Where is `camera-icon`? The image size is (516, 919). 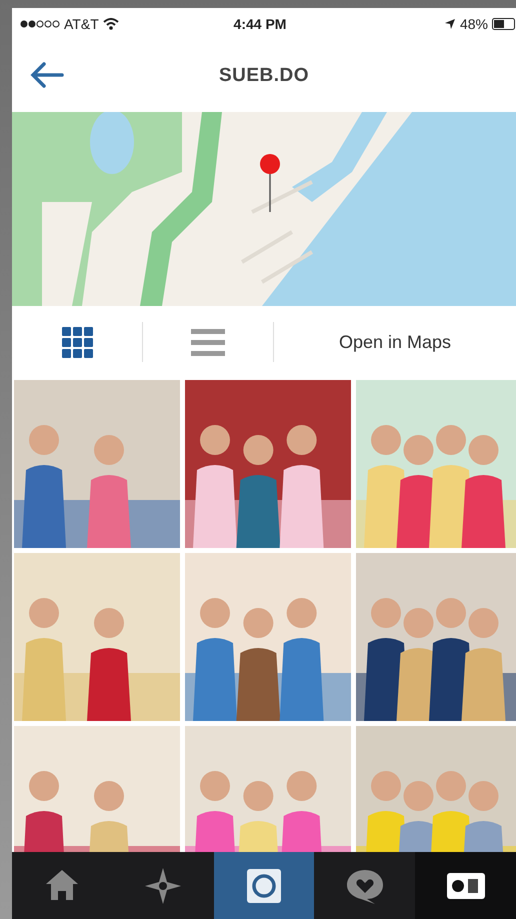 camera-icon is located at coordinates (264, 885).